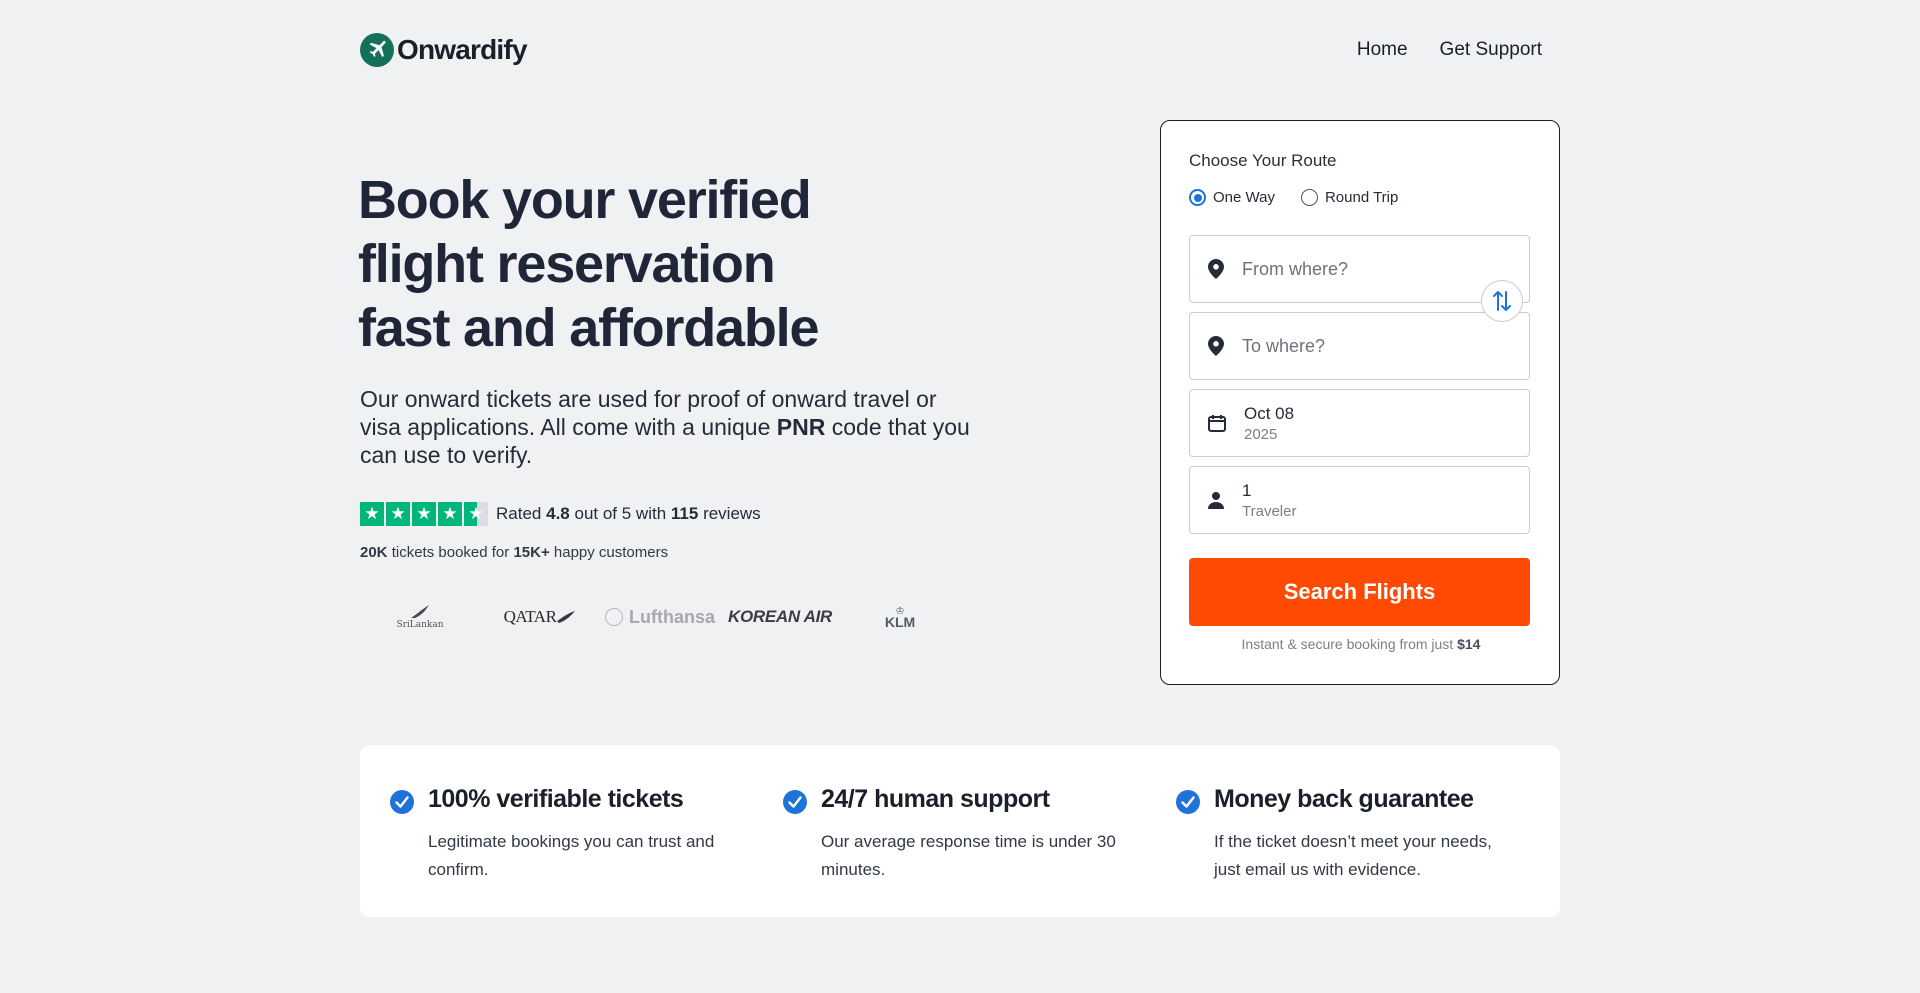 The image size is (1920, 993). I want to click on main-nav: Home Get Support, so click(1449, 50).